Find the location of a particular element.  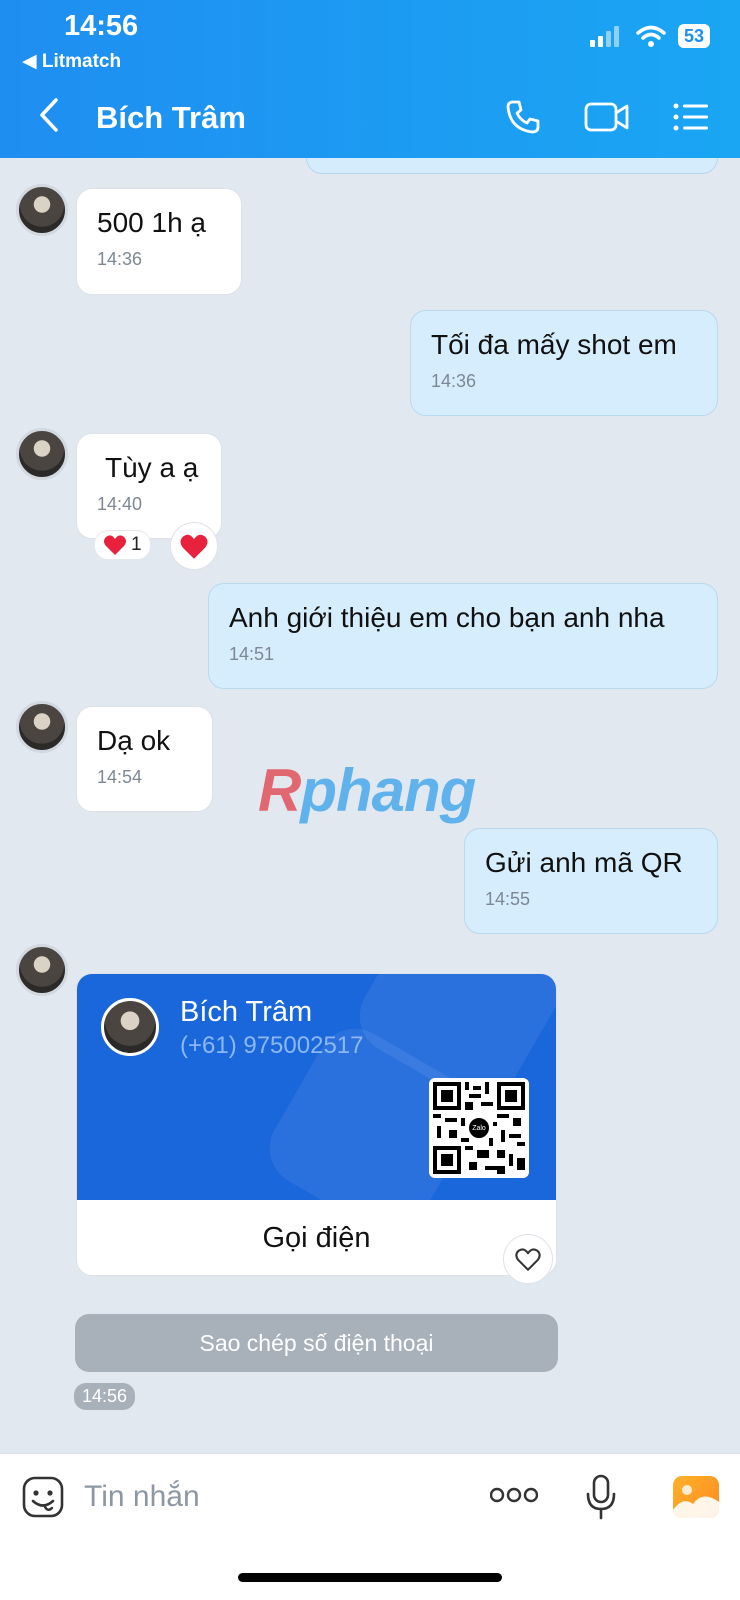

wifi-icon is located at coordinates (651, 36).